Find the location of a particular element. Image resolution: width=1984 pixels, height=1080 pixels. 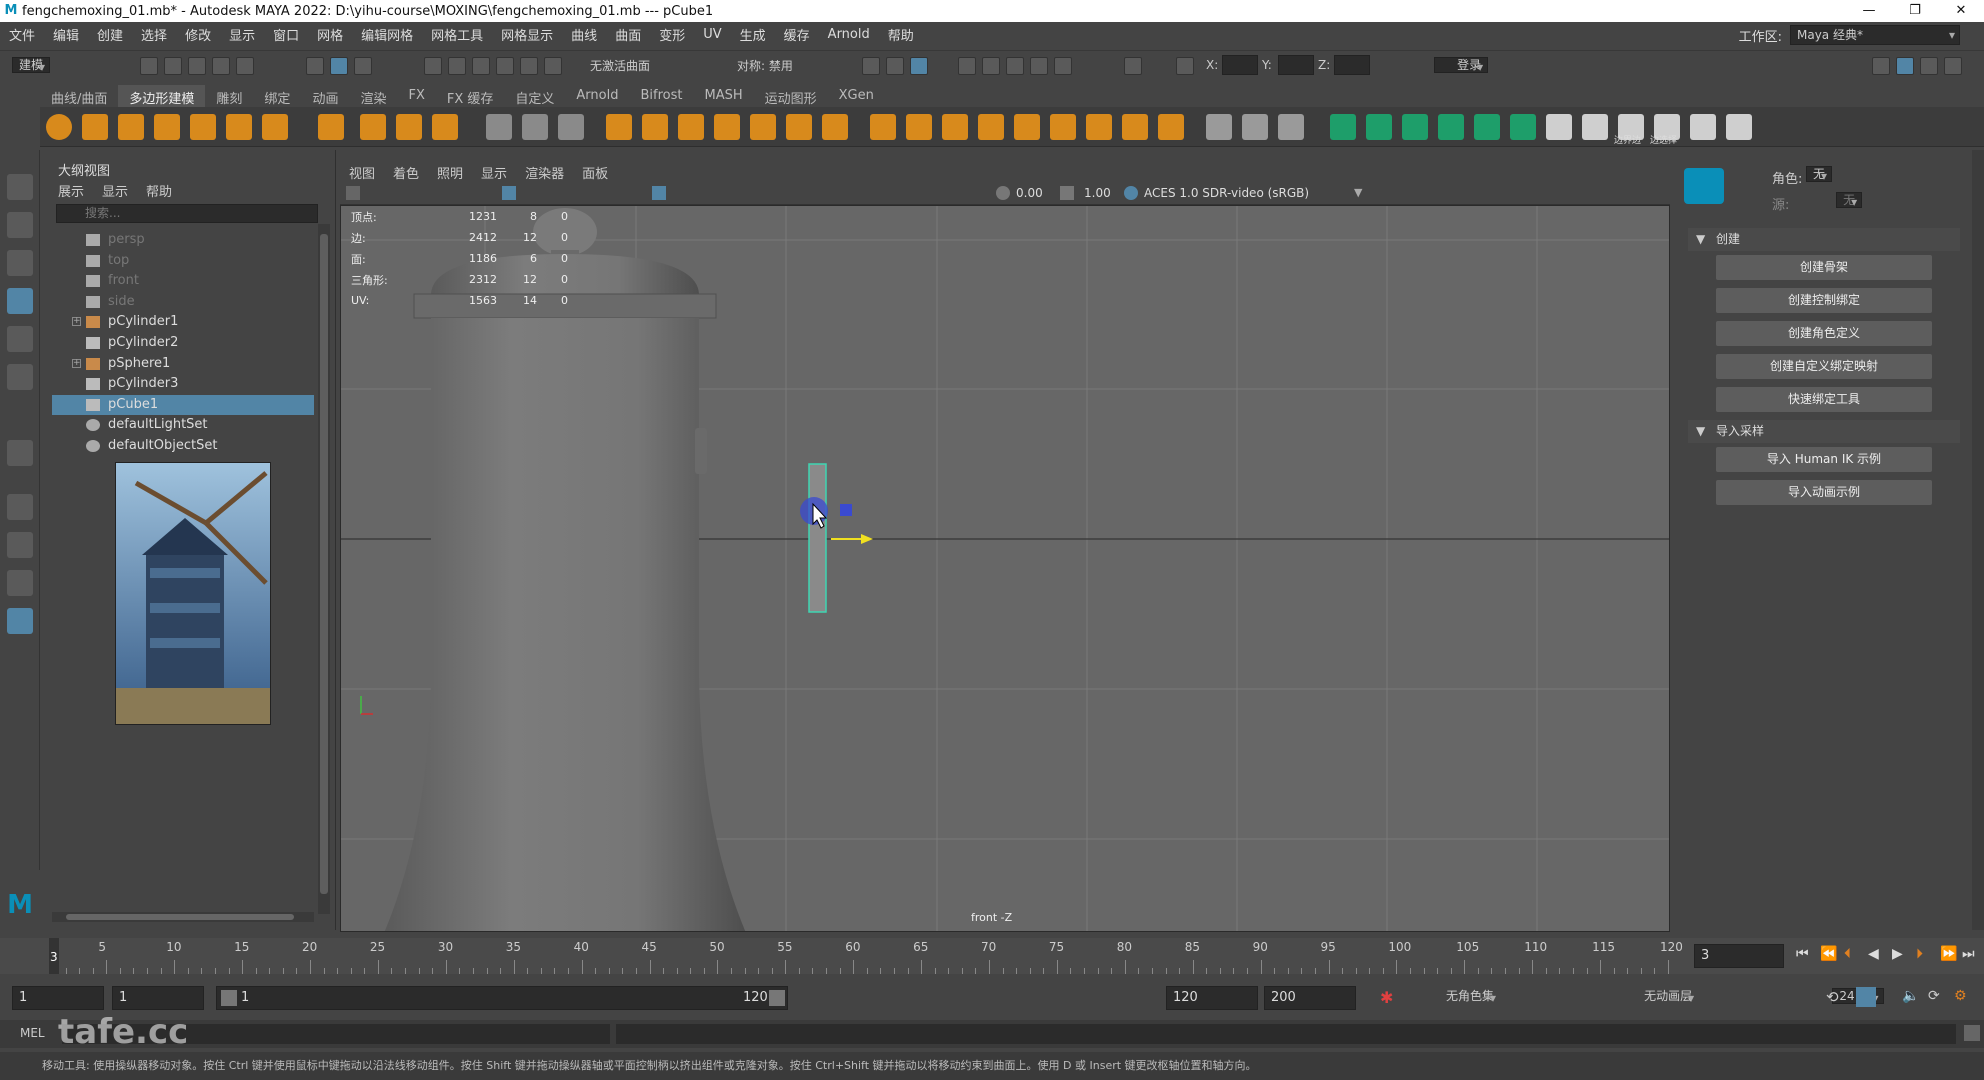

menu-uv: UV is located at coordinates (712, 34).